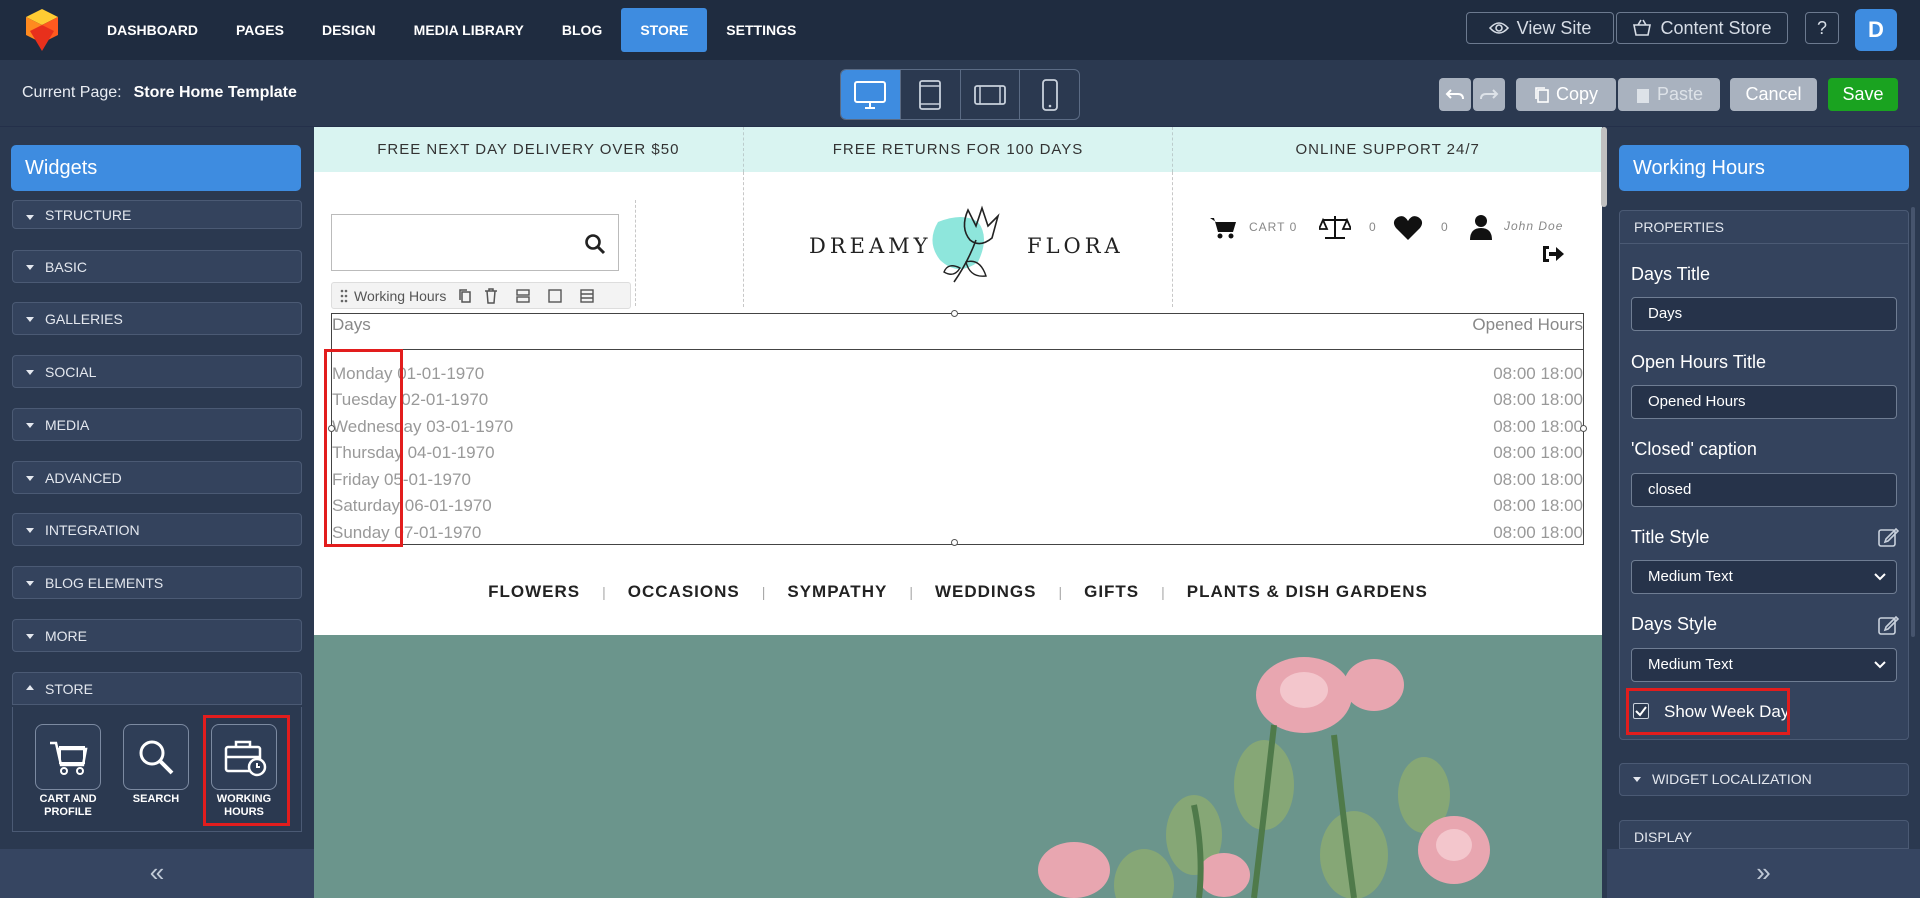 Image resolution: width=1920 pixels, height=898 pixels. Describe the element at coordinates (1694, 449) in the screenshot. I see `closed-caption-label: 'Closed' caption` at that location.